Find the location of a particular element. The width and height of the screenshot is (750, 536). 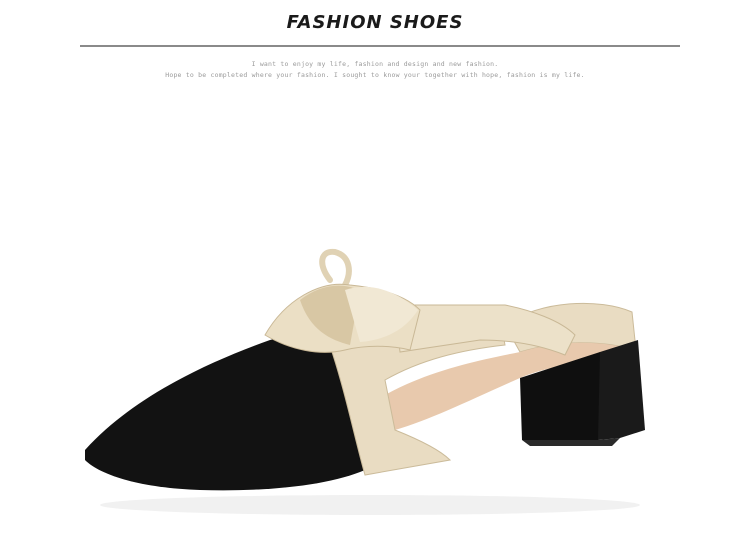

header-divider is located at coordinates (380, 46).